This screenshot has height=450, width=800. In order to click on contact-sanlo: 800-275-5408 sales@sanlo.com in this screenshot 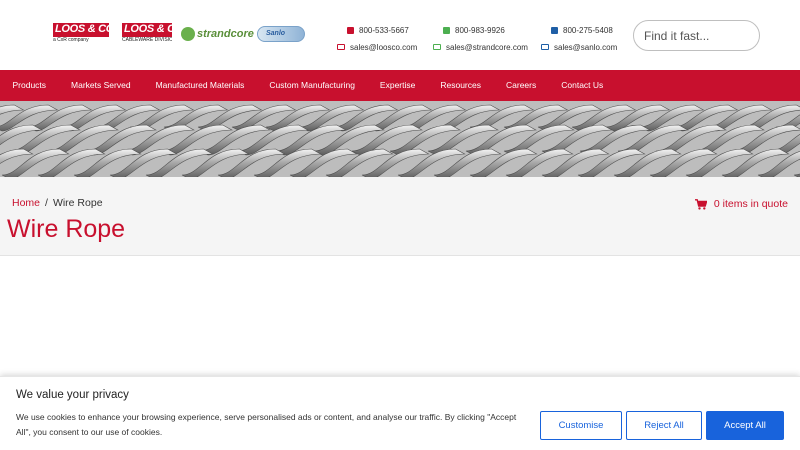, I will do `click(579, 41)`.